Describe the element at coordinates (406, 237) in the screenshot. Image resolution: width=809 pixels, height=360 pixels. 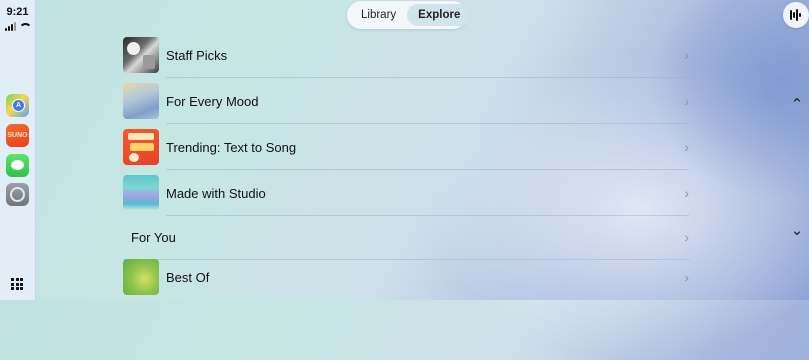
I see `list-item-for-you: For You ›` at that location.